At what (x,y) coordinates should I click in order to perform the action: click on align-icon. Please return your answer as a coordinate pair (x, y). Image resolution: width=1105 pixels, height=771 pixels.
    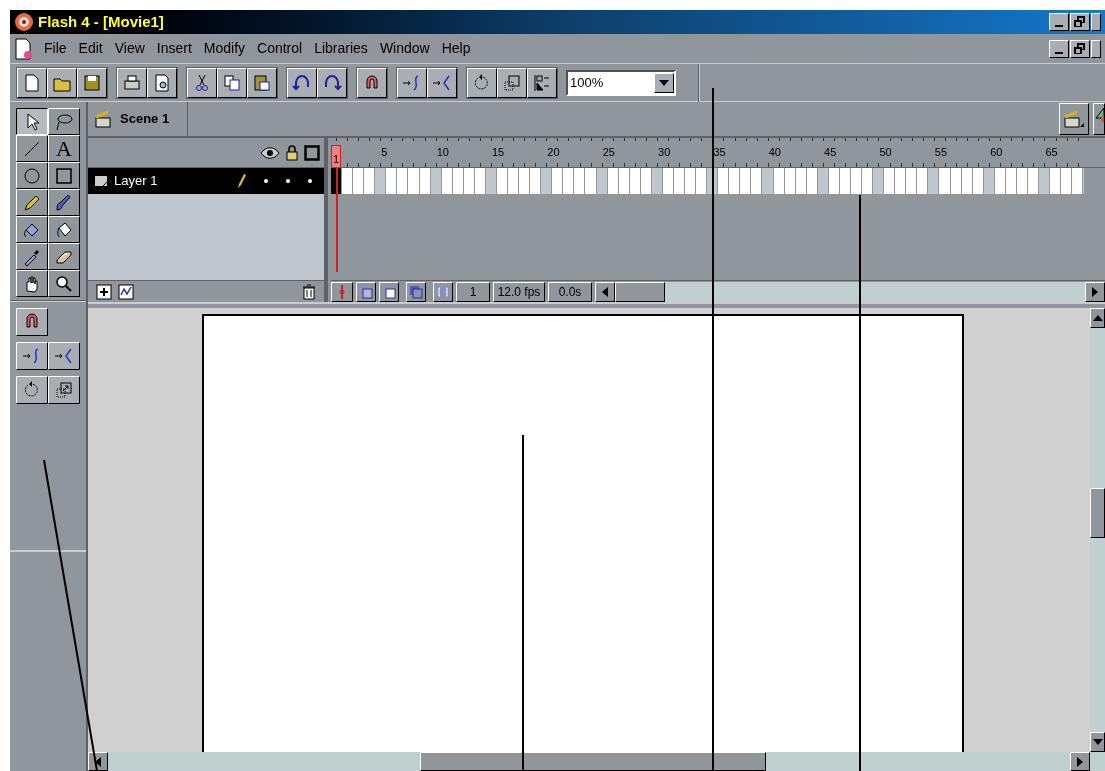
    Looking at the image, I should click on (542, 82).